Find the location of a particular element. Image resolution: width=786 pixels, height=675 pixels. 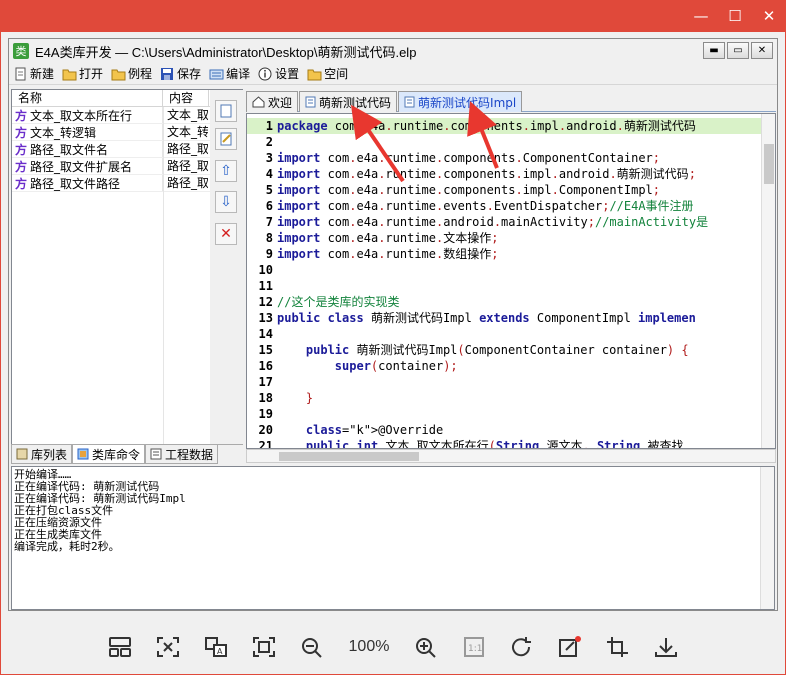

rotate-icon is located at coordinates (521, 647).